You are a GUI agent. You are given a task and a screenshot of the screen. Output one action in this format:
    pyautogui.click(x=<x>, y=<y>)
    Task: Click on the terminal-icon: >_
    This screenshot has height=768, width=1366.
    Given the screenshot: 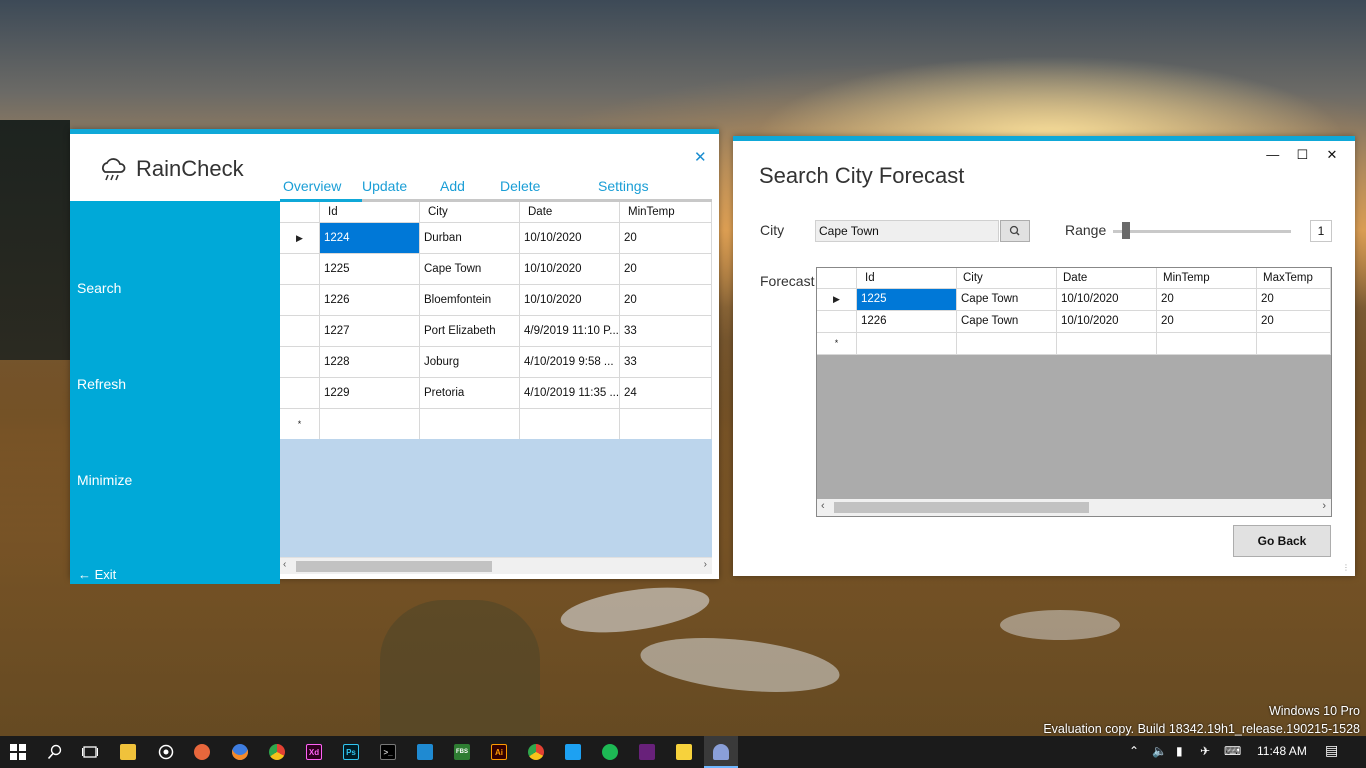 What is the action you would take?
    pyautogui.click(x=388, y=752)
    